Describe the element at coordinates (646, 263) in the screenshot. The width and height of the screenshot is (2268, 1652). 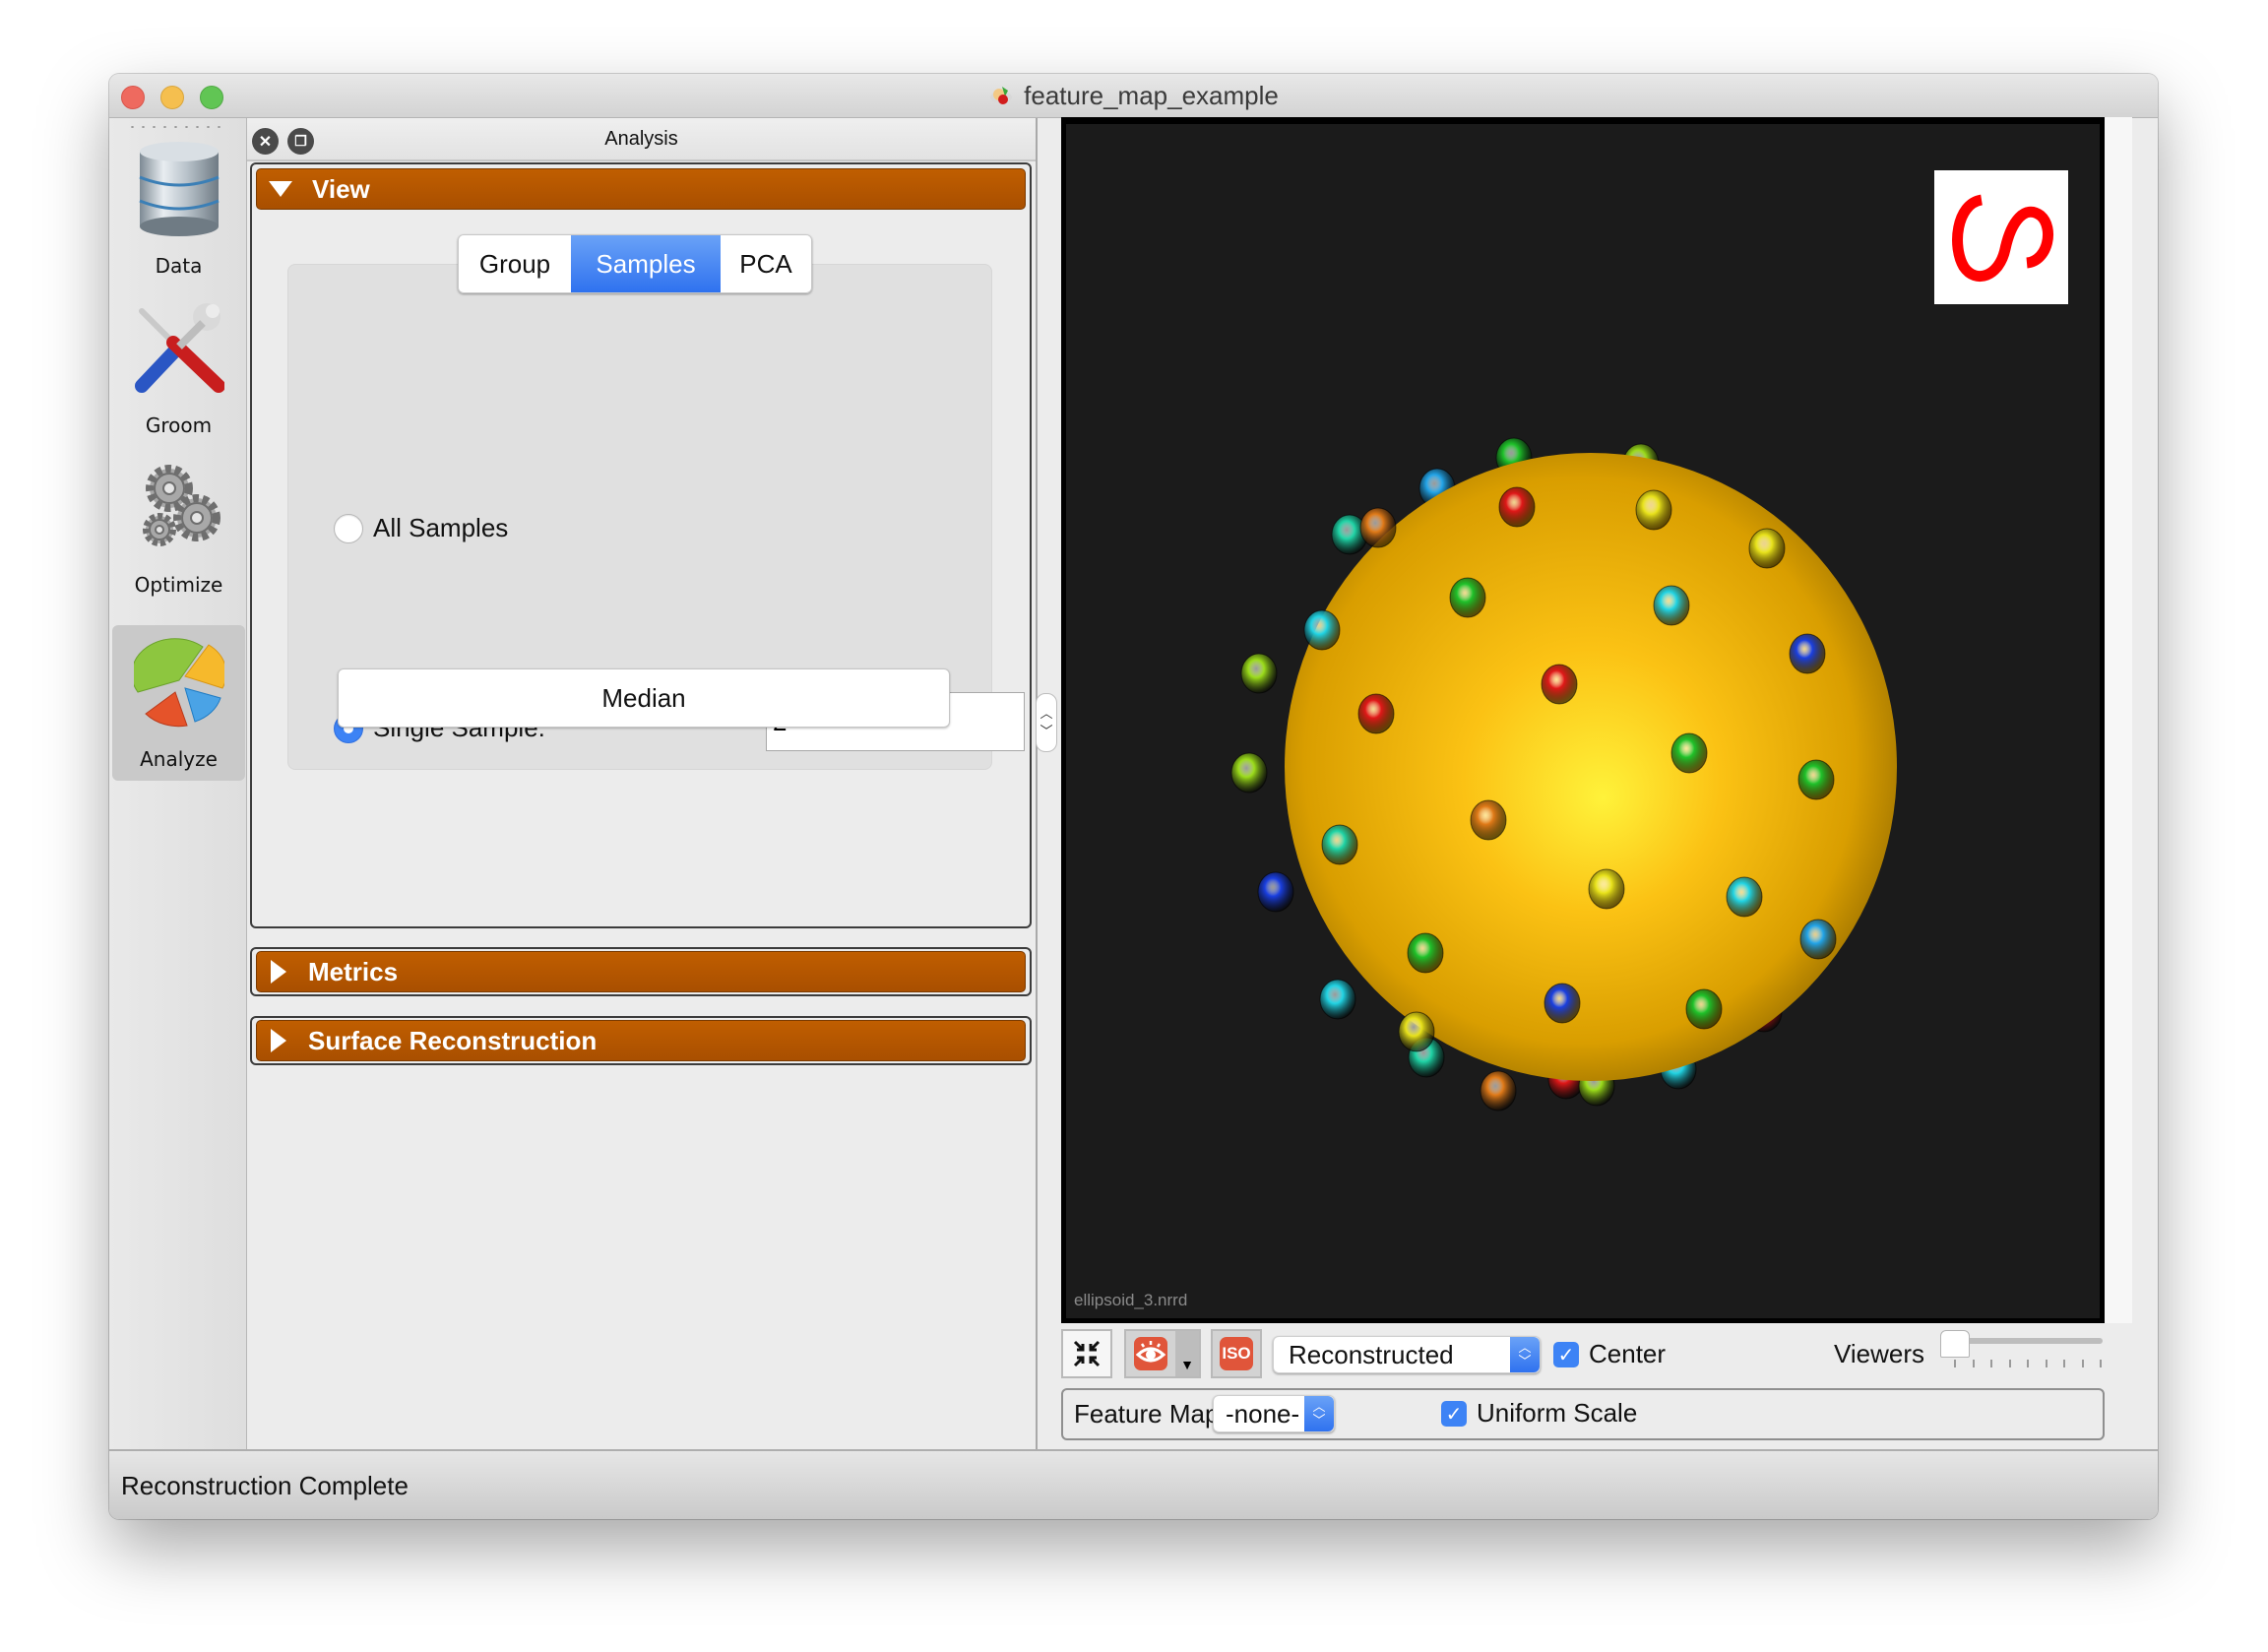
I see `tab-samples: Samples` at that location.